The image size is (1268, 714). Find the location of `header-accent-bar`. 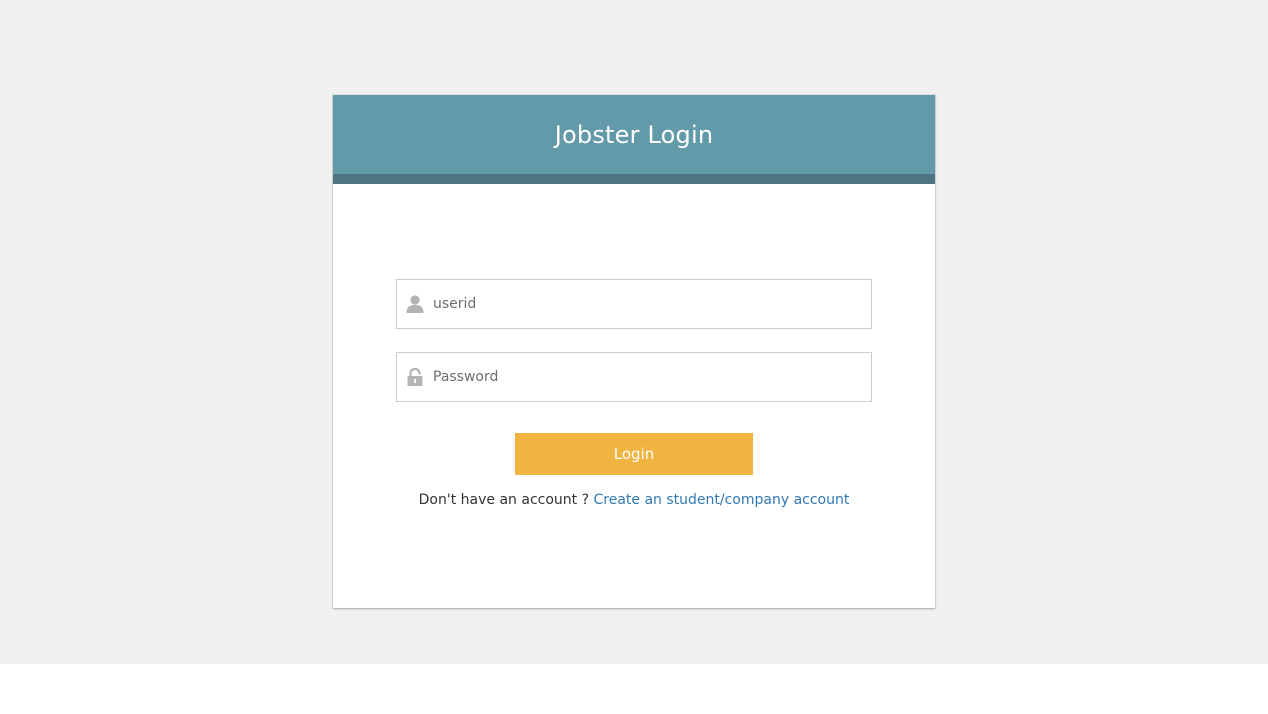

header-accent-bar is located at coordinates (634, 179).